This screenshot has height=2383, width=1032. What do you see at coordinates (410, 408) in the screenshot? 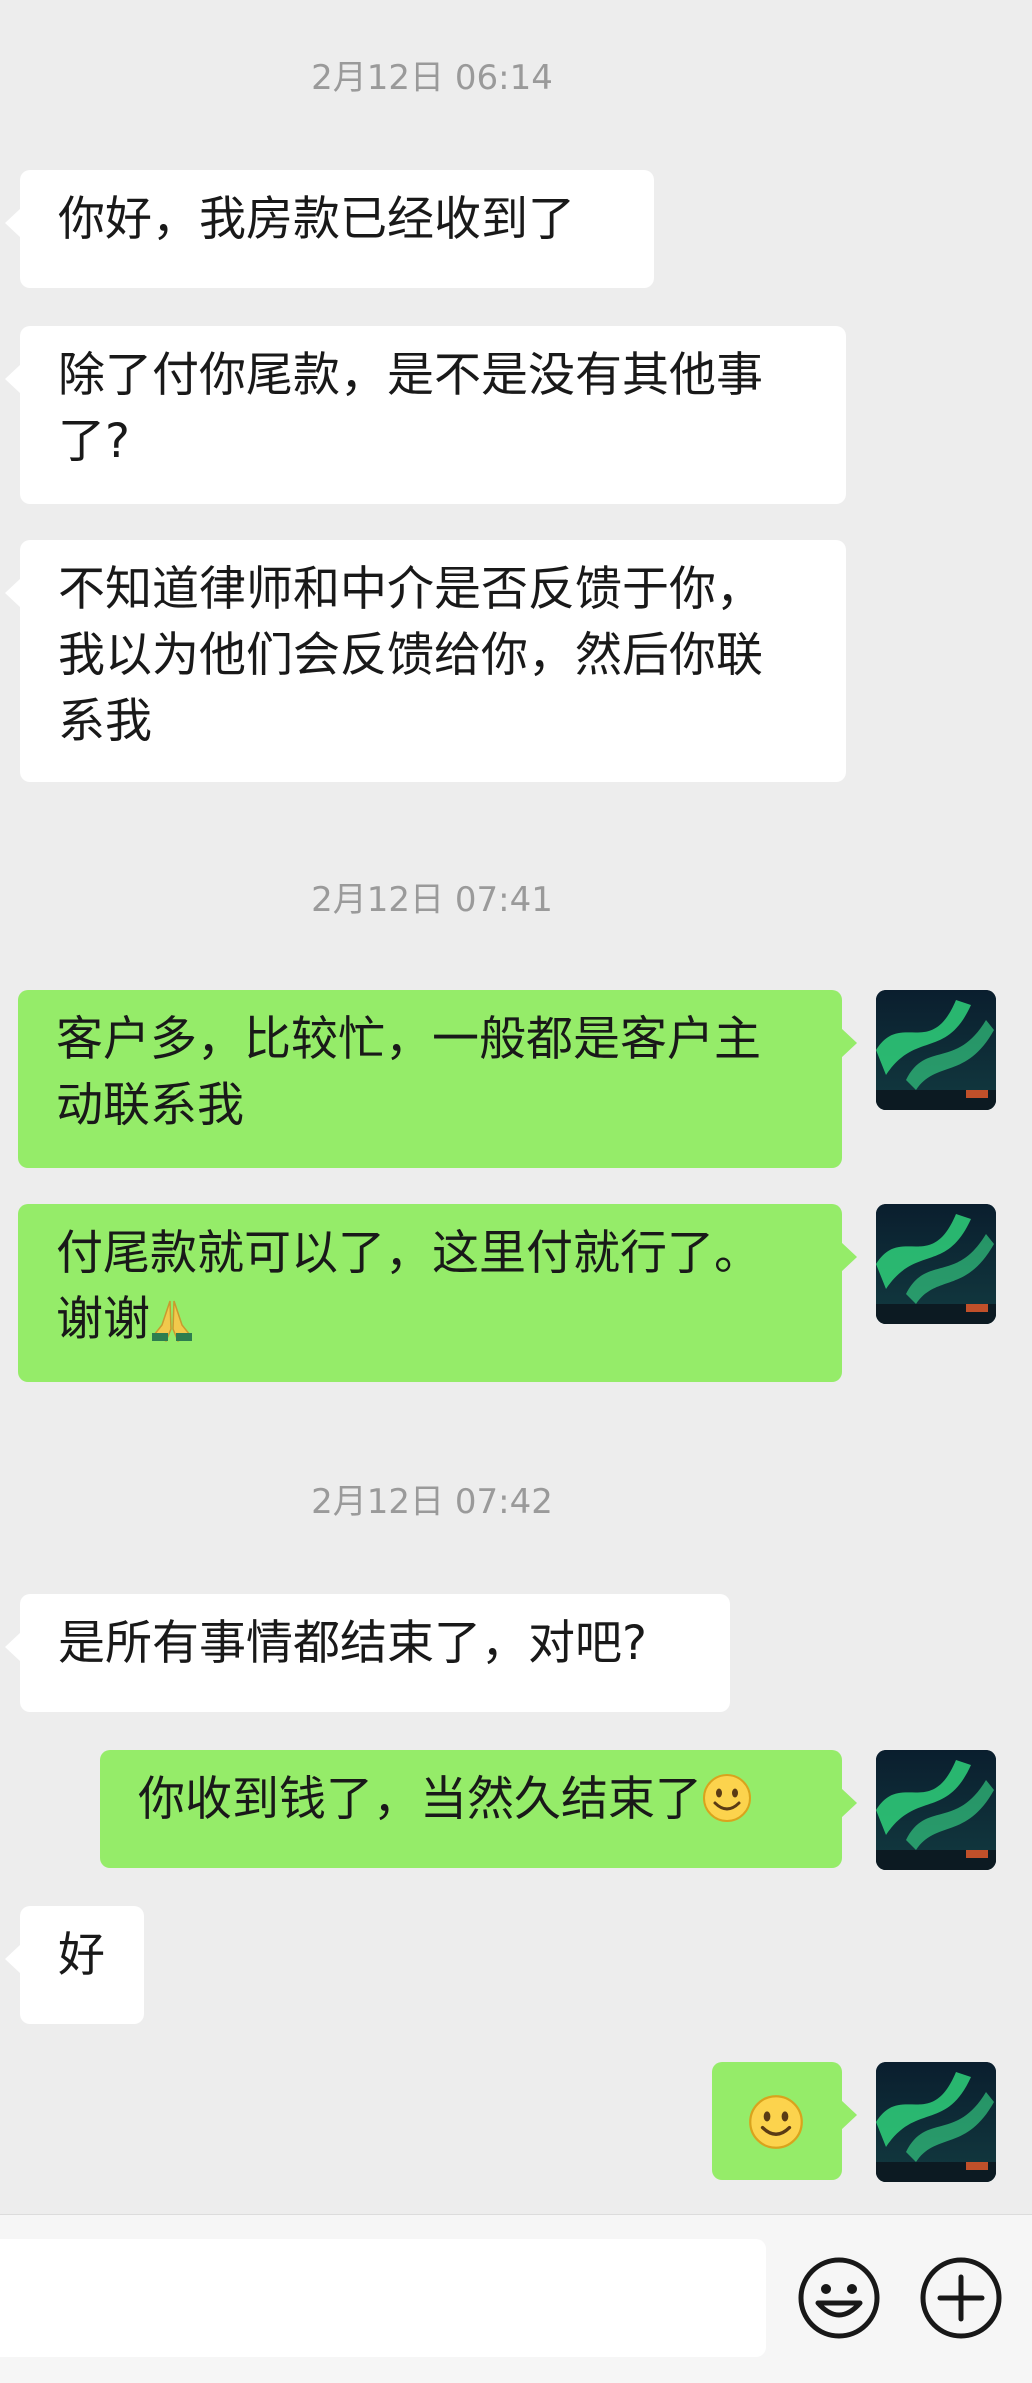
I see `message-text: 除了付你尾款，是不是没有其他事 了?` at bounding box center [410, 408].